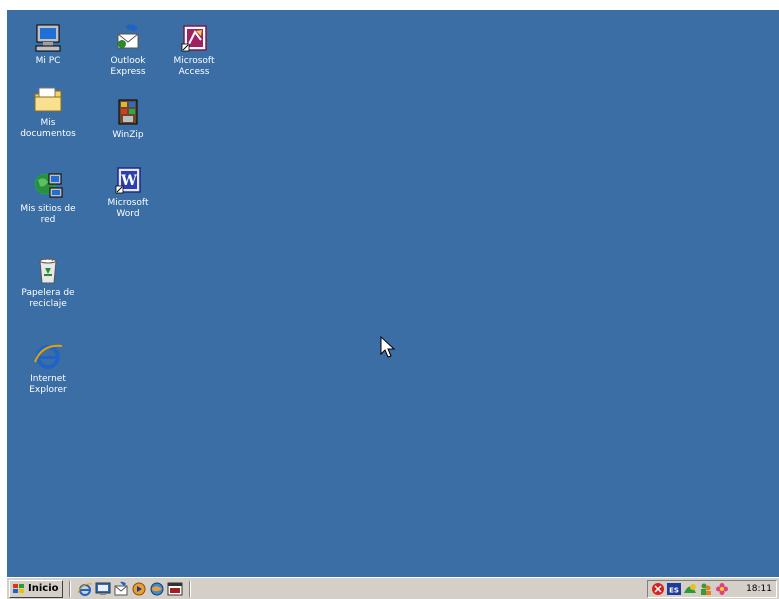 The height and width of the screenshot is (599, 779). I want to click on window-icon, so click(175, 589).